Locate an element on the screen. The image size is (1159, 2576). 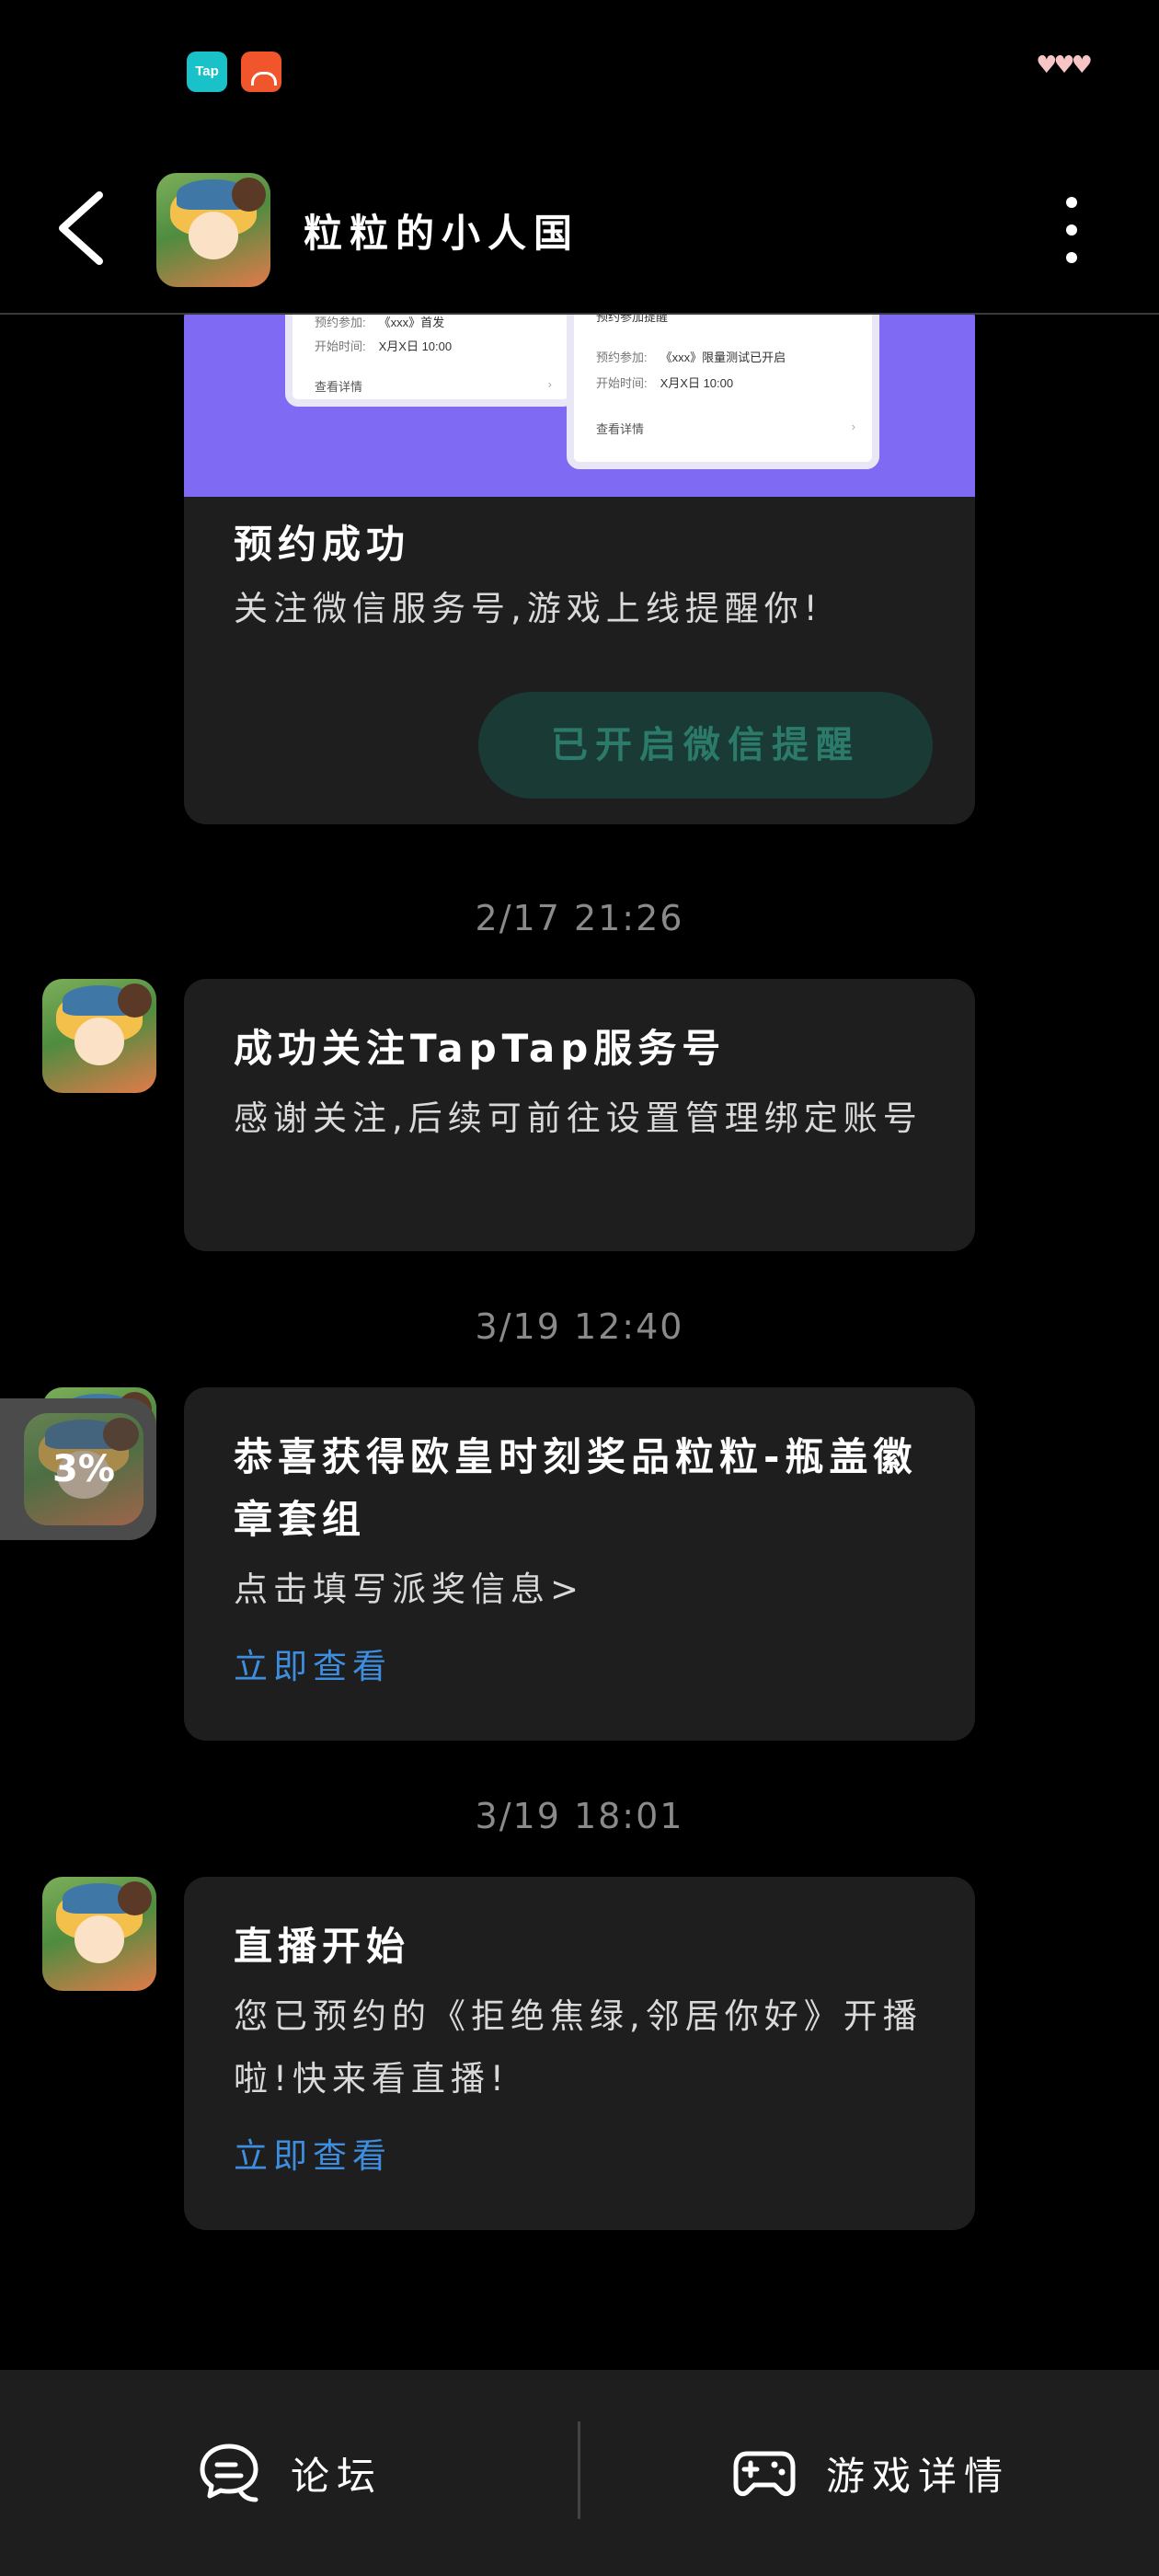
message-timestamp: 3/19 18:01 is located at coordinates (579, 1816).